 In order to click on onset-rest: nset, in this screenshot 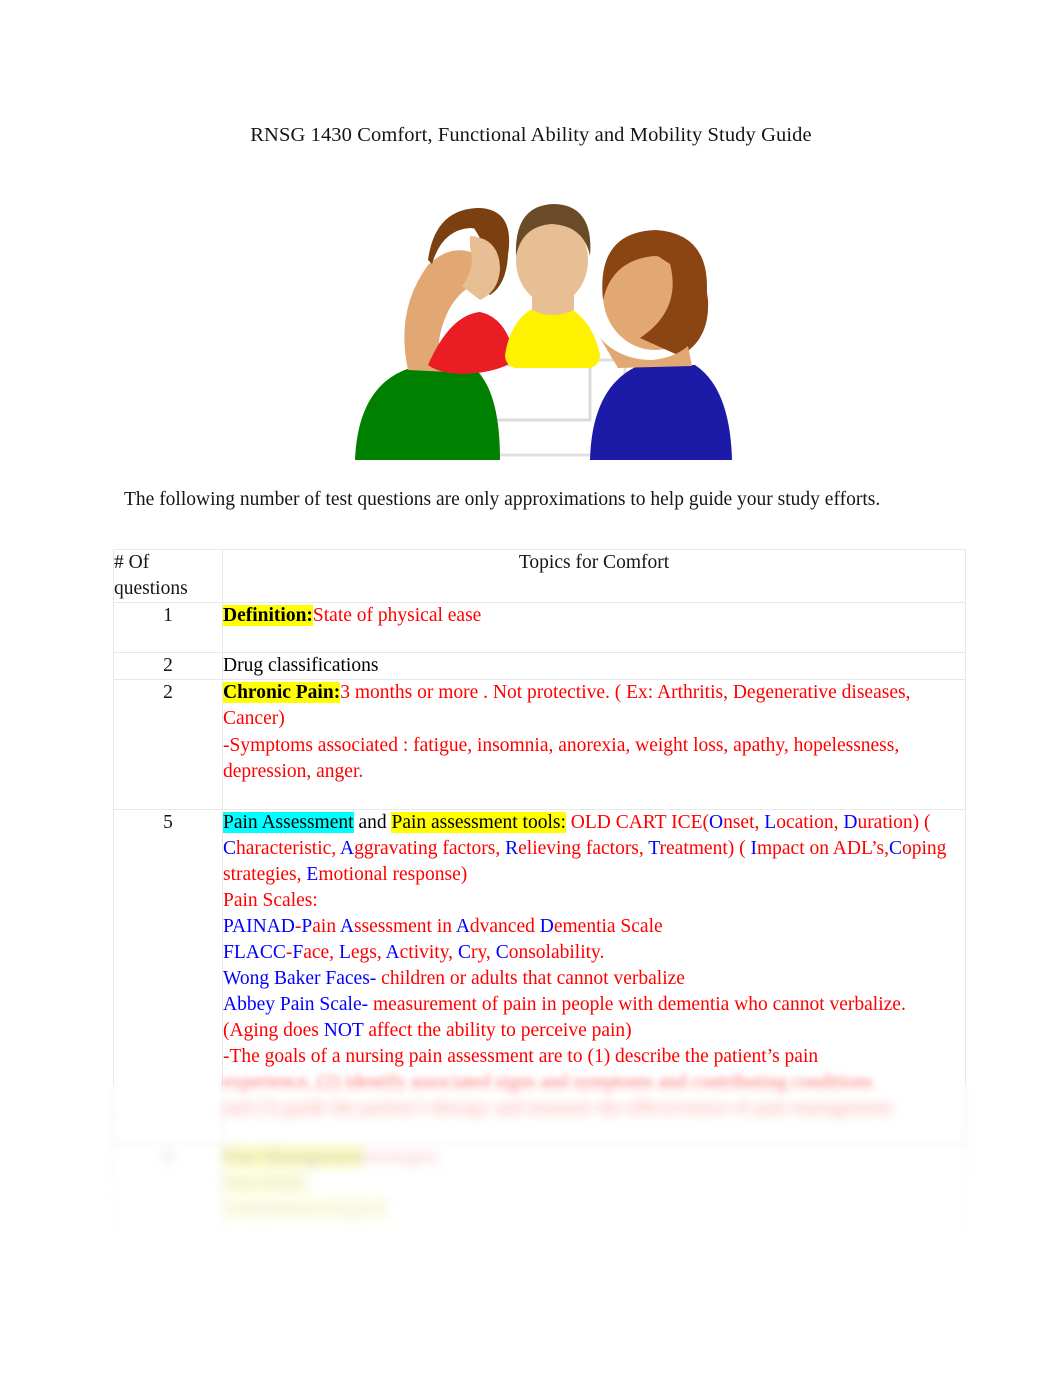, I will do `click(744, 822)`.